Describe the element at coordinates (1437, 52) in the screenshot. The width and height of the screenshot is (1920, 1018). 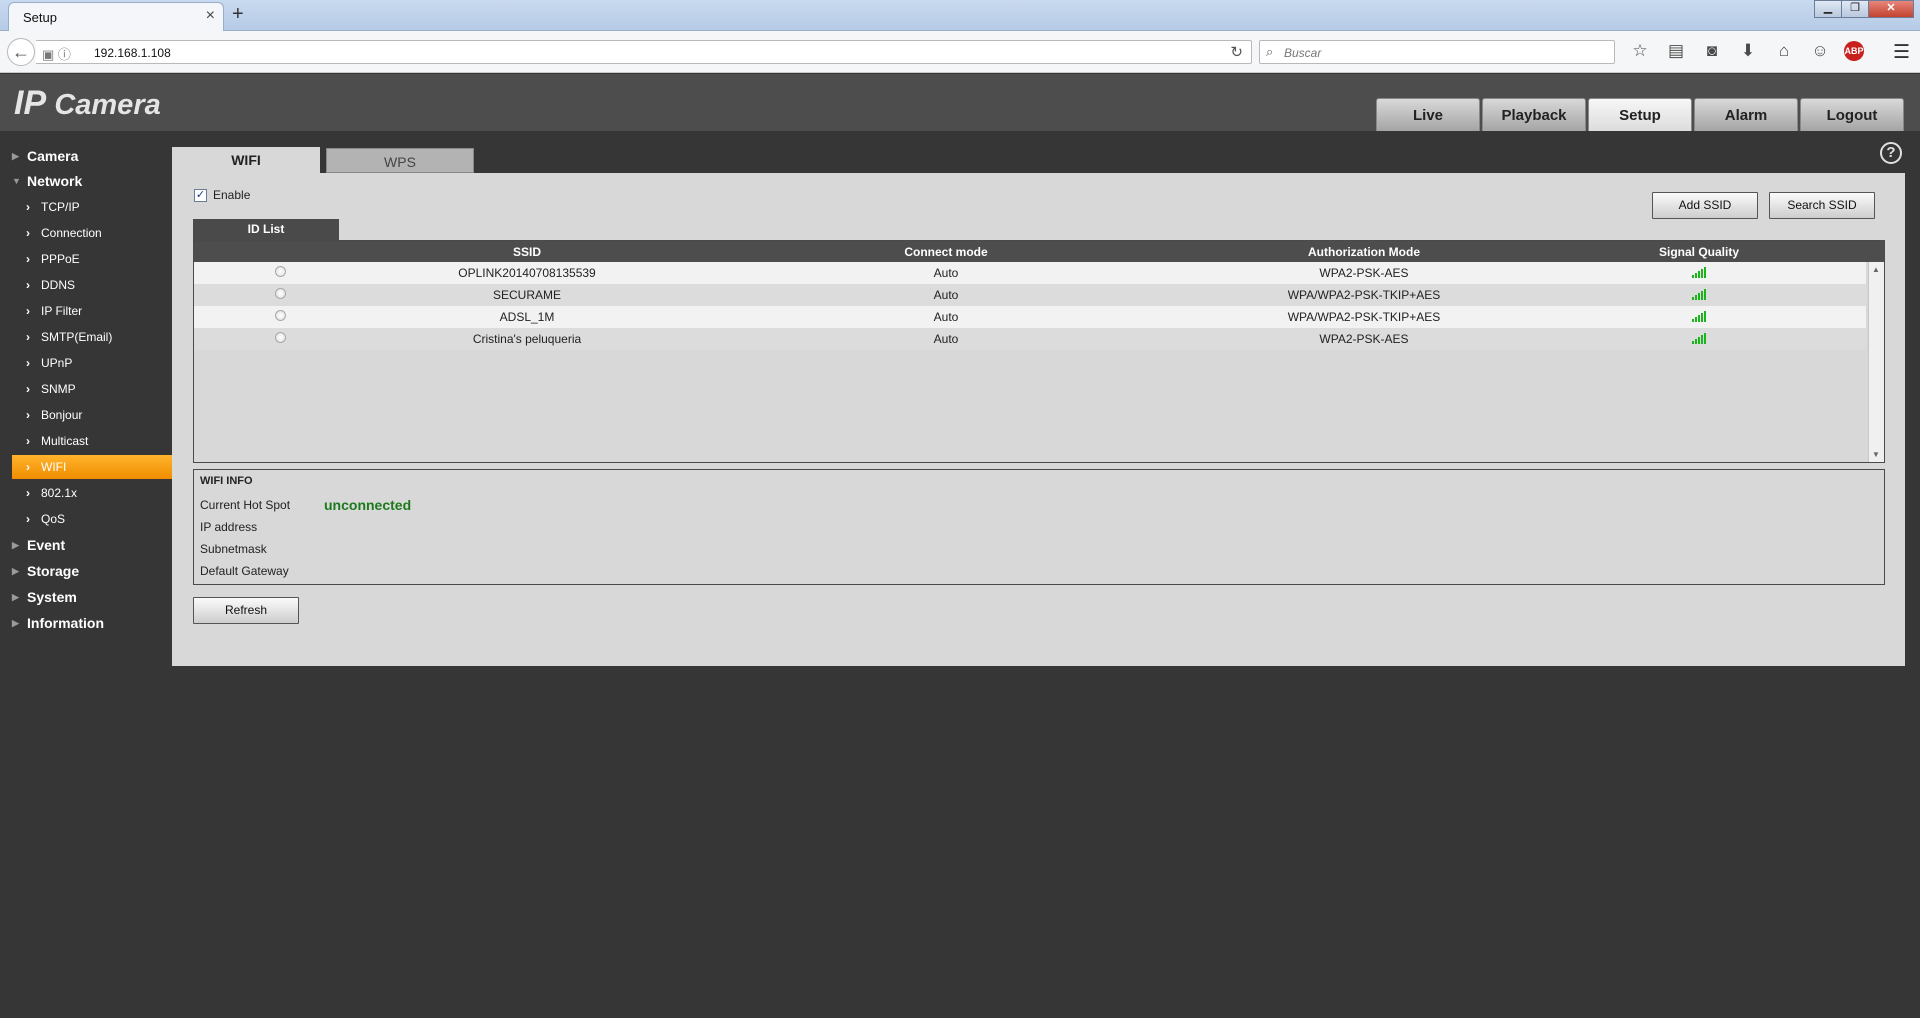
I see `search-bar: ⌕ Buscar` at that location.